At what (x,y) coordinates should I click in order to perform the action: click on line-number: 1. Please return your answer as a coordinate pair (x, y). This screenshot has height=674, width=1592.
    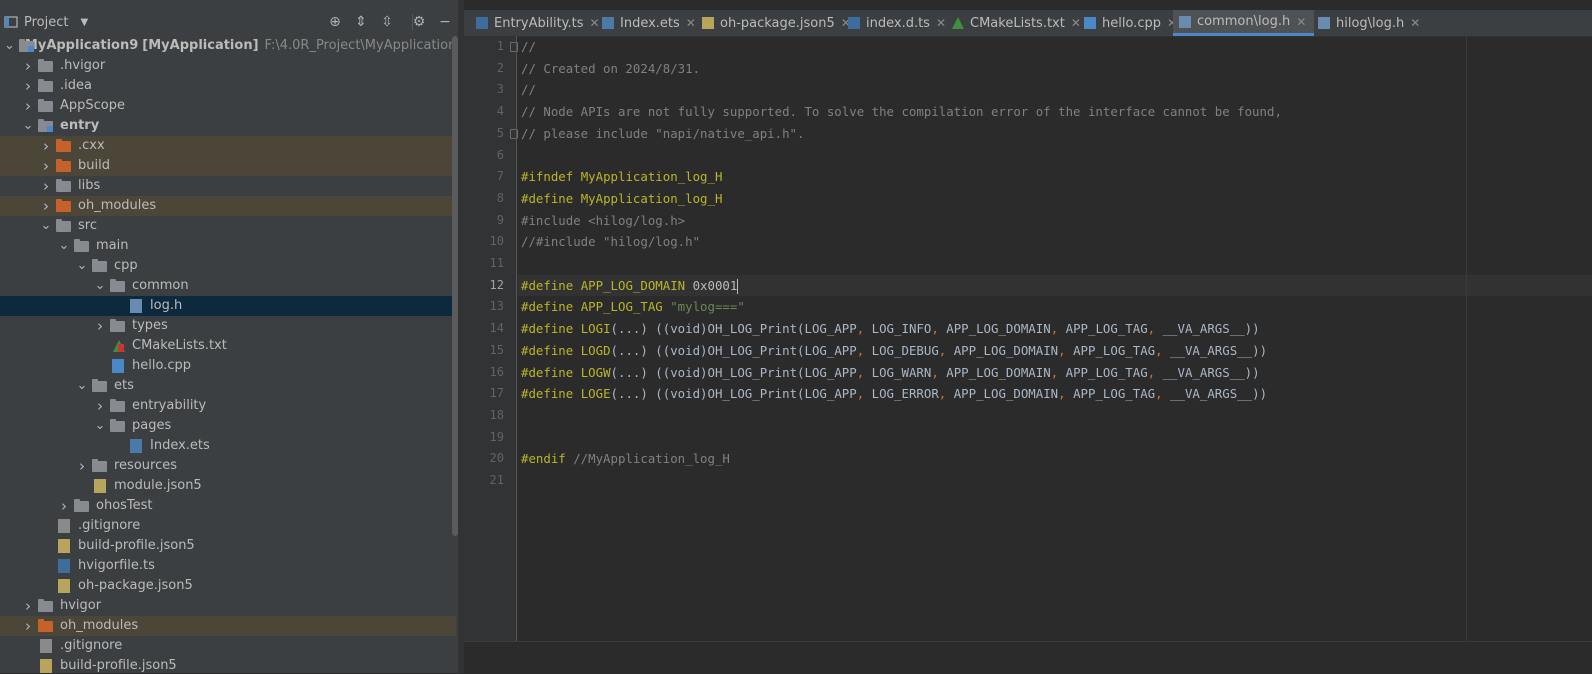
    Looking at the image, I should click on (484, 47).